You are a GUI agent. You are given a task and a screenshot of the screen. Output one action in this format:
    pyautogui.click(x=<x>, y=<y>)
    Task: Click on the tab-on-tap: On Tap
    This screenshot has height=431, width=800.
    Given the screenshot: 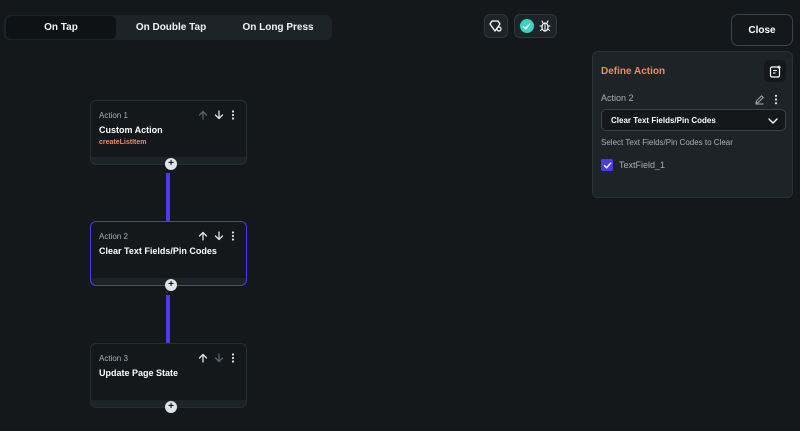 What is the action you would take?
    pyautogui.click(x=61, y=27)
    